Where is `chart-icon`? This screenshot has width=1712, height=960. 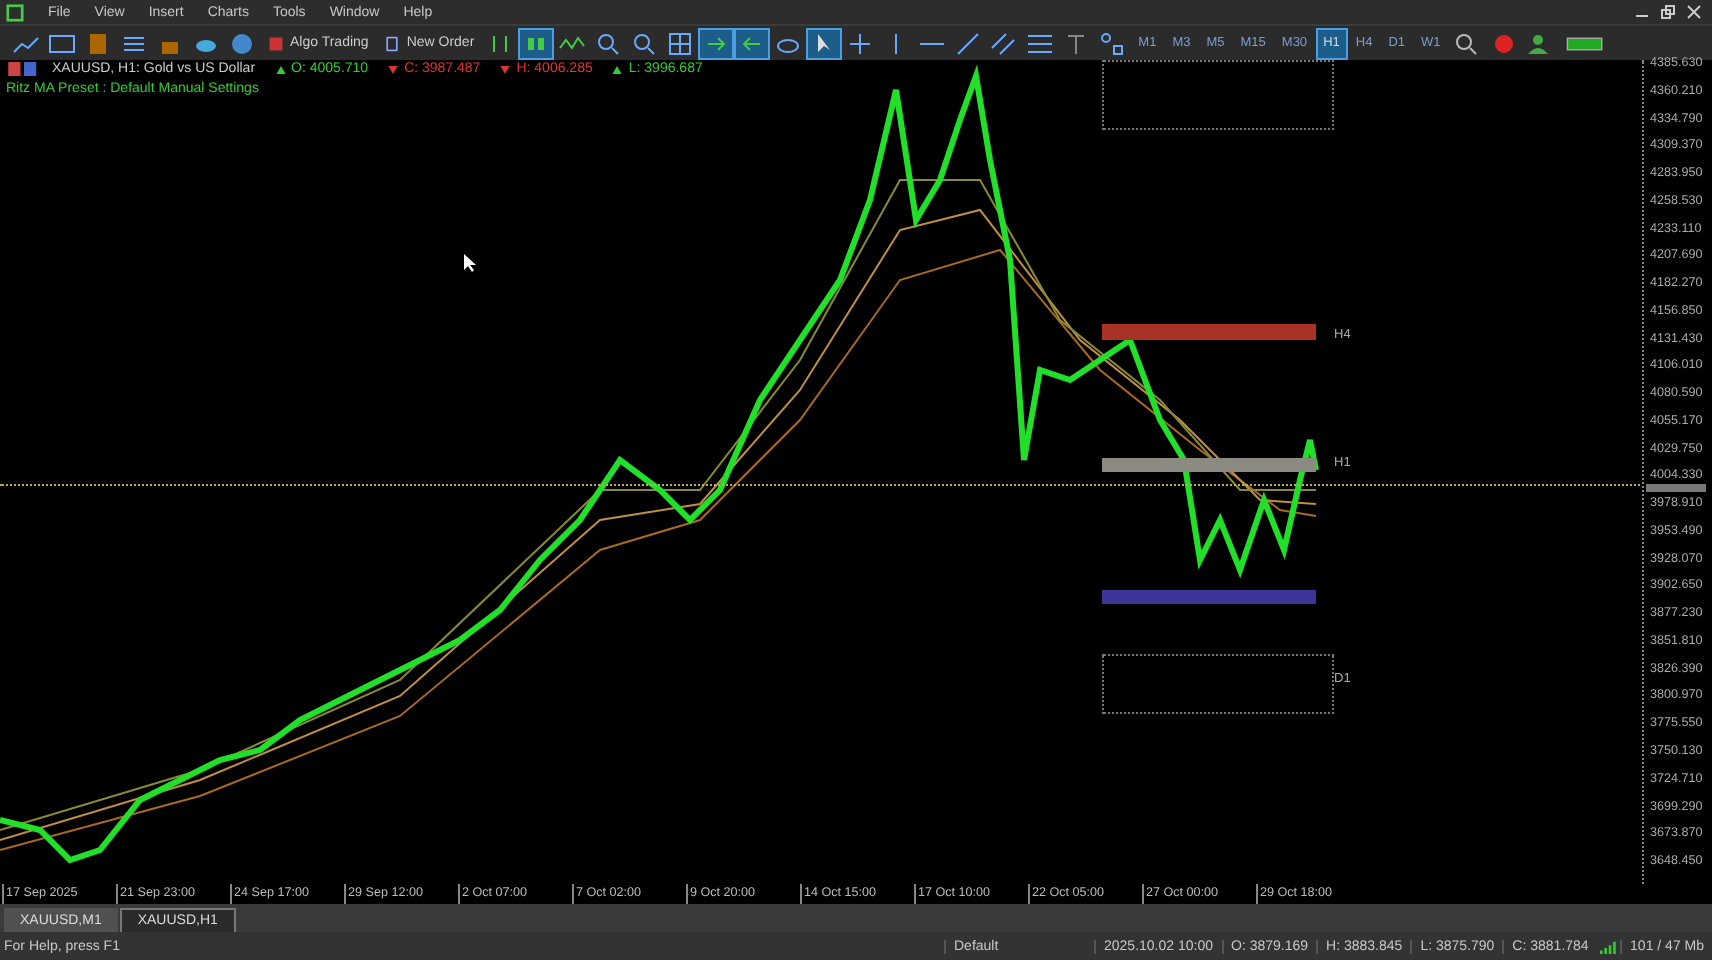
chart-icon is located at coordinates (24, 69).